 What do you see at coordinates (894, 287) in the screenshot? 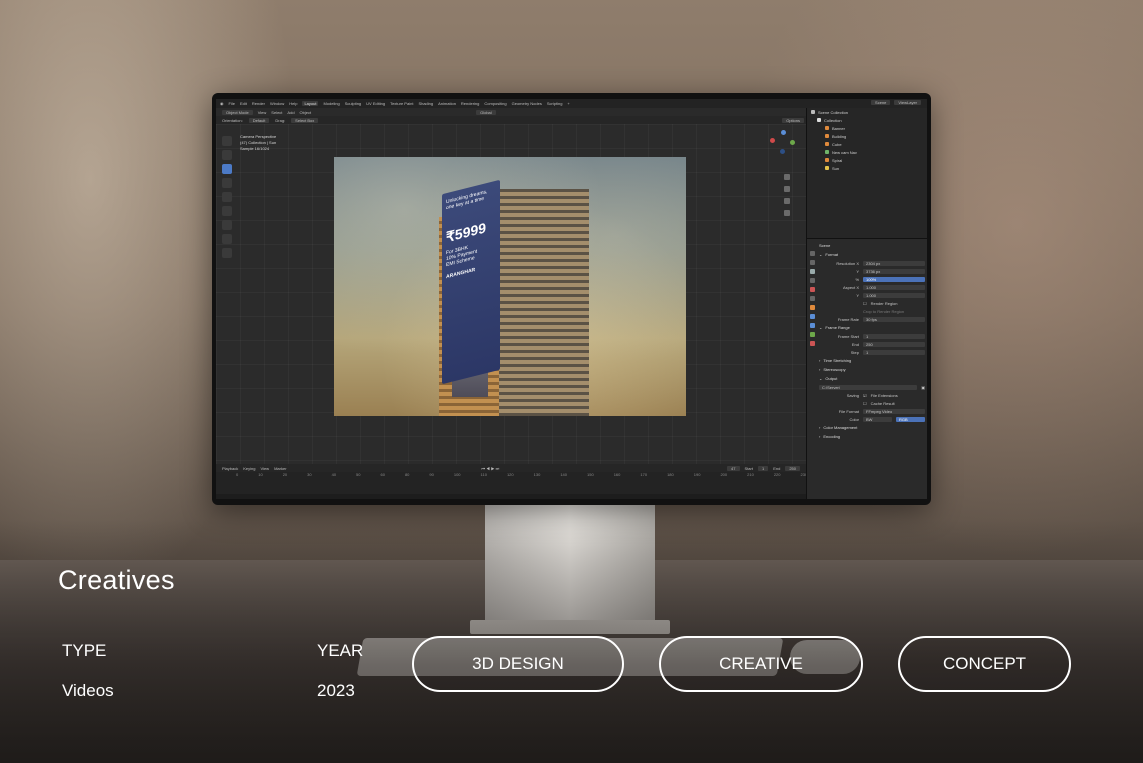
I see `aspect-x-field: 1.000` at bounding box center [894, 287].